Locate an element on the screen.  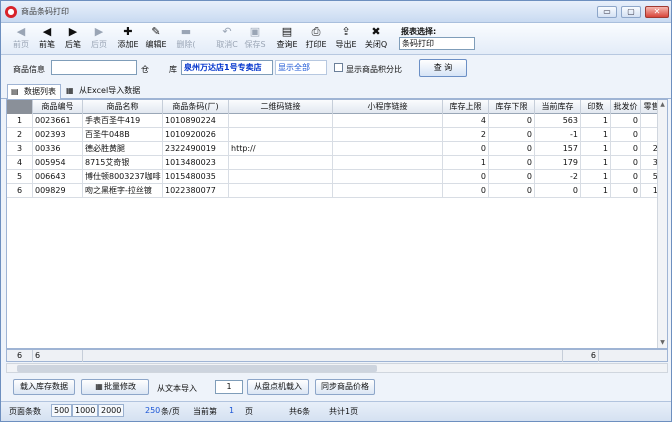
query-button: 查 询 is located at coordinates (443, 68).